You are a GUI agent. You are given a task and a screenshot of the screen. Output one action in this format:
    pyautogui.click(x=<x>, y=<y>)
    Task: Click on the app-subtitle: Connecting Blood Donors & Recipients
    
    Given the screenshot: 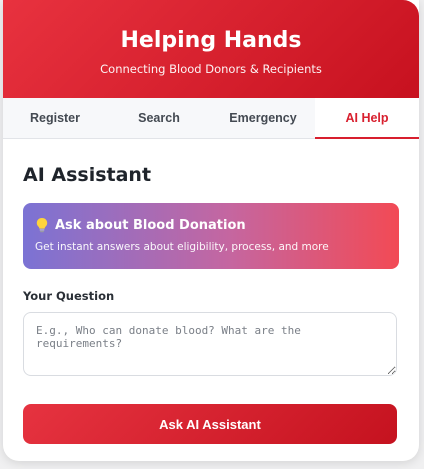 What is the action you would take?
    pyautogui.click(x=211, y=69)
    